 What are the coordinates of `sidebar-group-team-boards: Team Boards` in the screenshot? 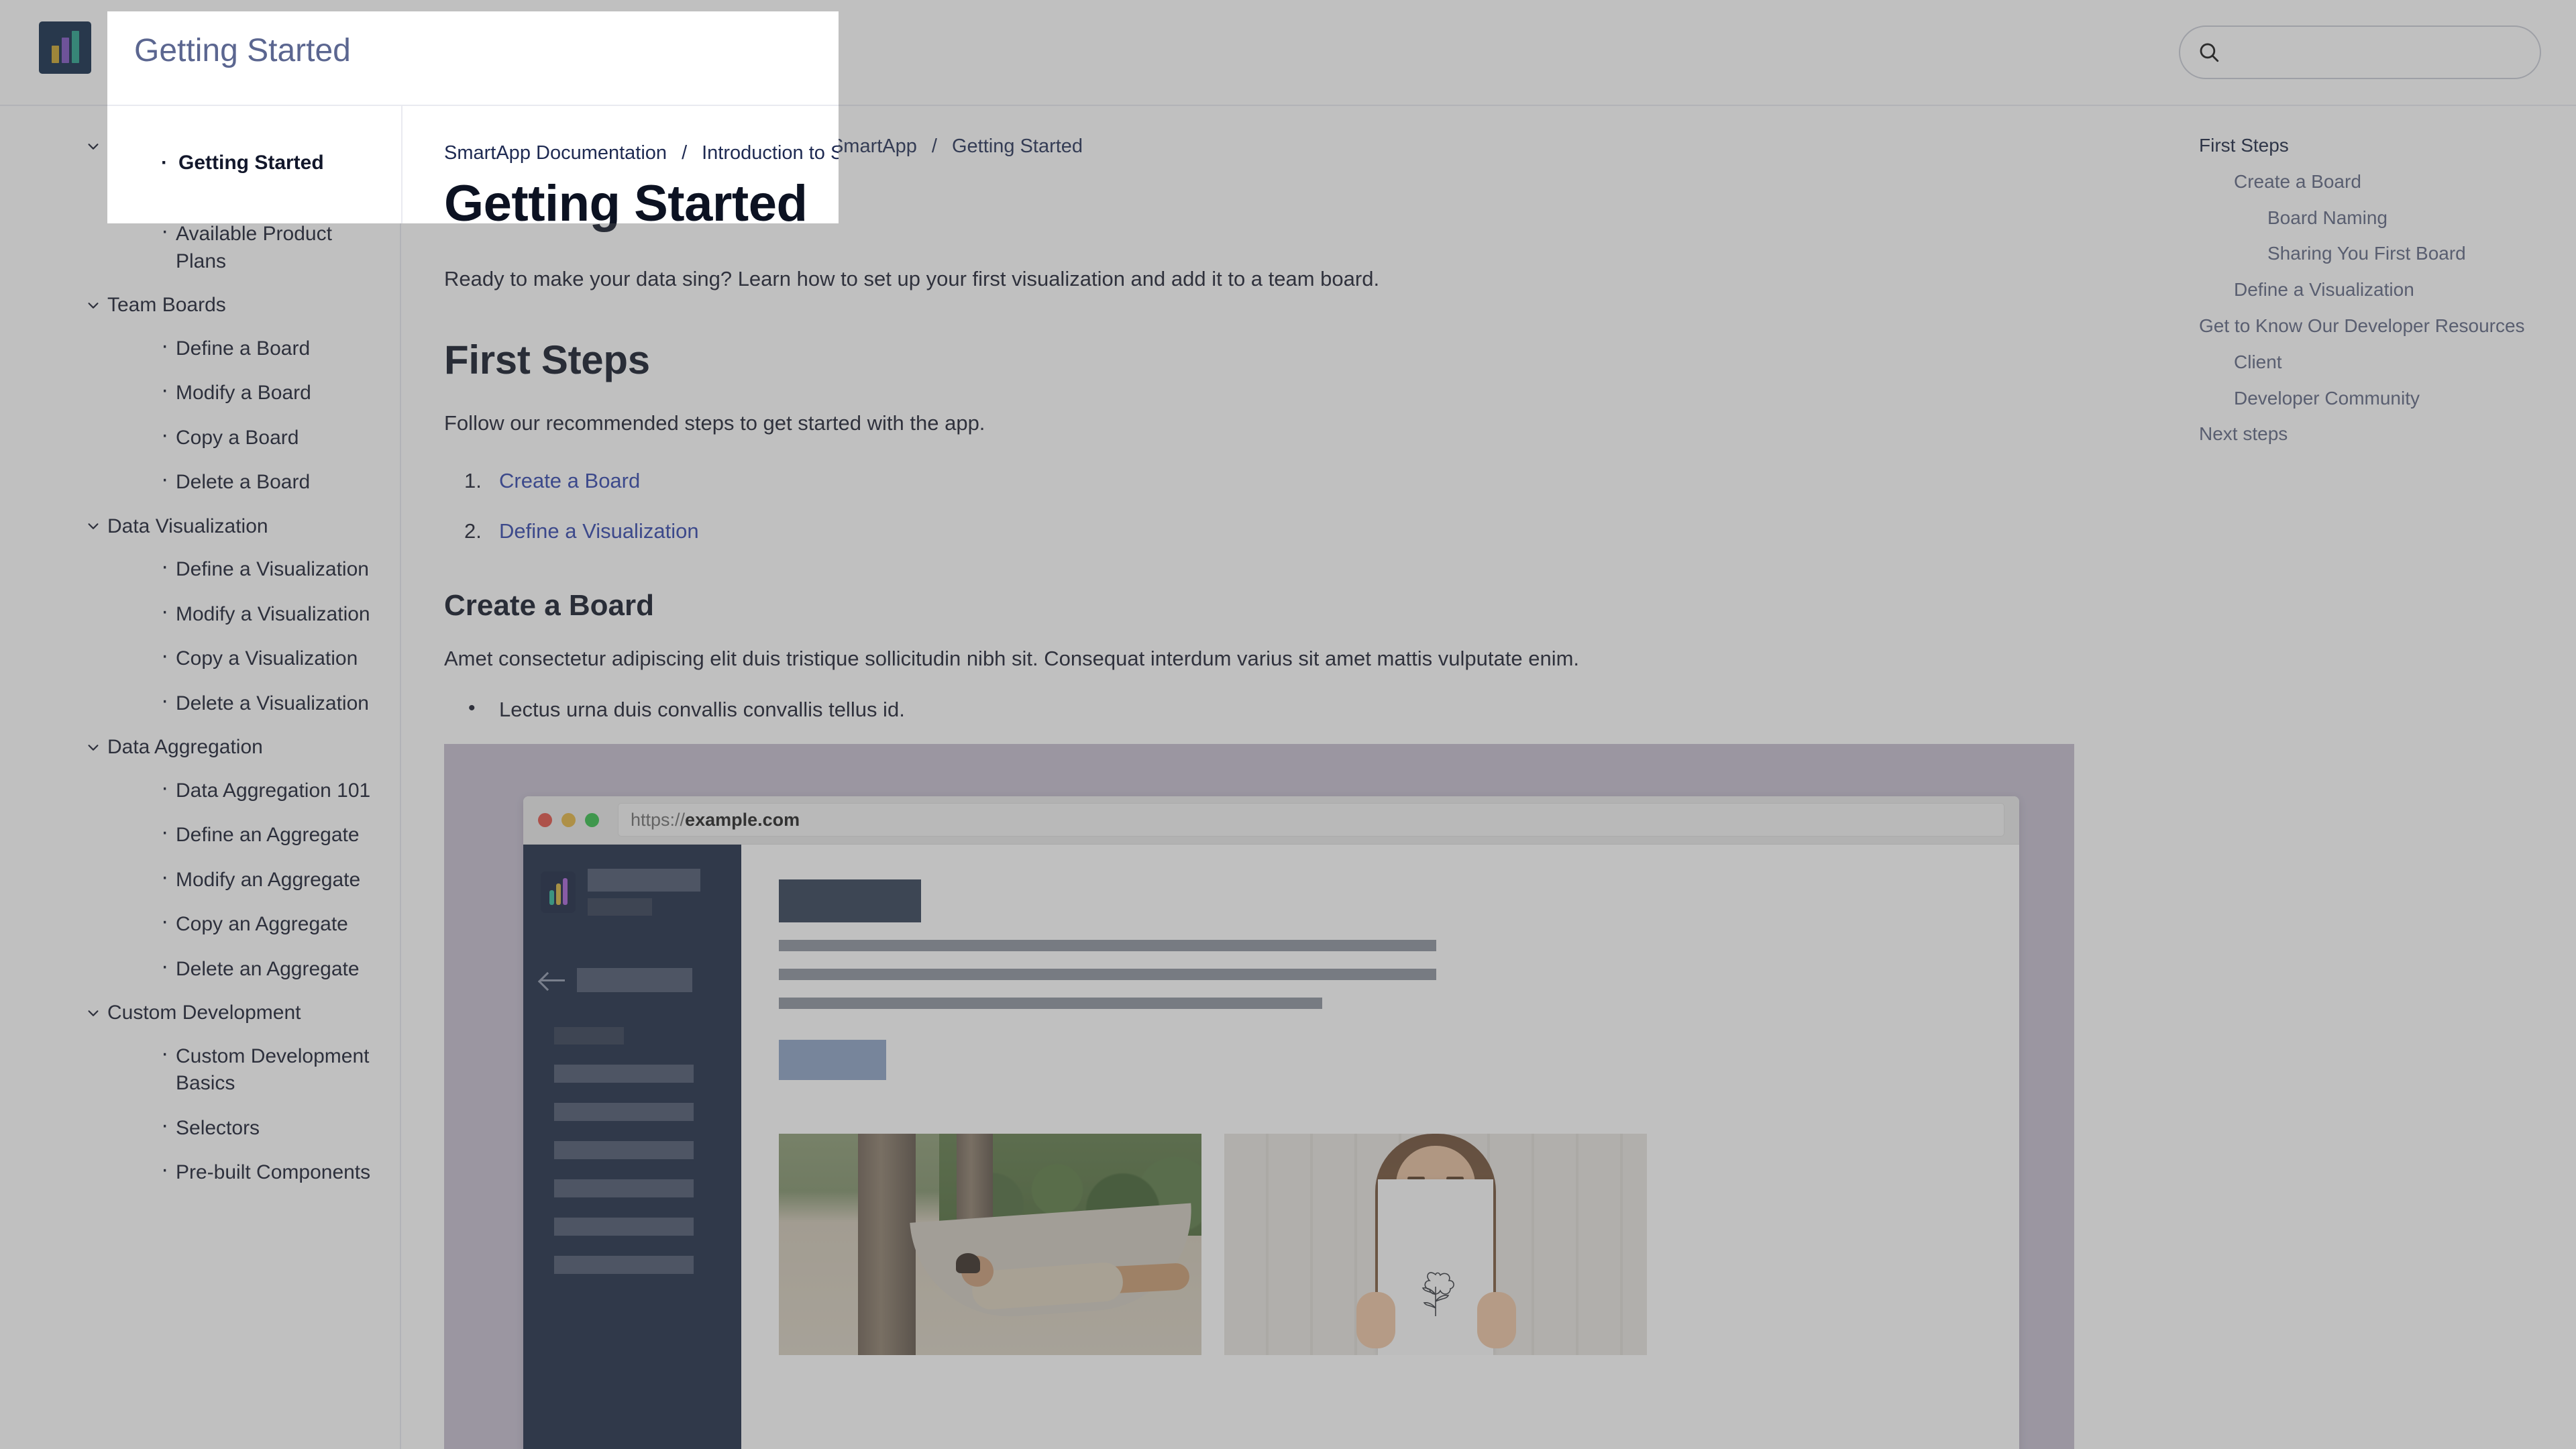 It's located at (200, 305).